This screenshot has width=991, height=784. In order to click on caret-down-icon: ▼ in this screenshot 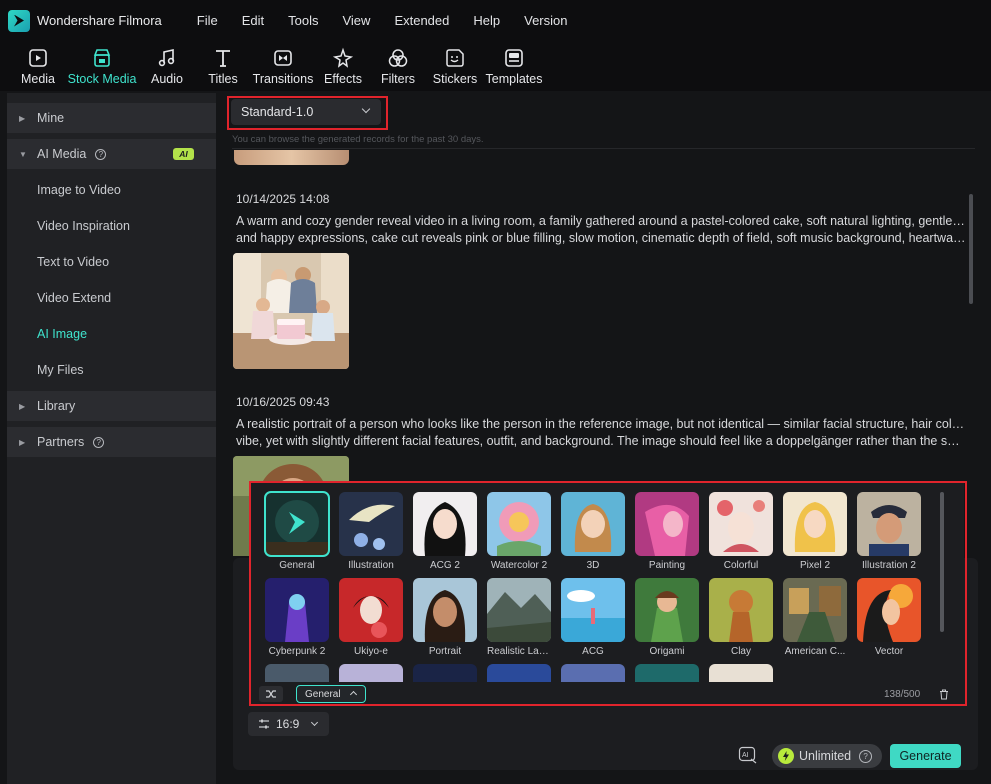, I will do `click(23, 154)`.